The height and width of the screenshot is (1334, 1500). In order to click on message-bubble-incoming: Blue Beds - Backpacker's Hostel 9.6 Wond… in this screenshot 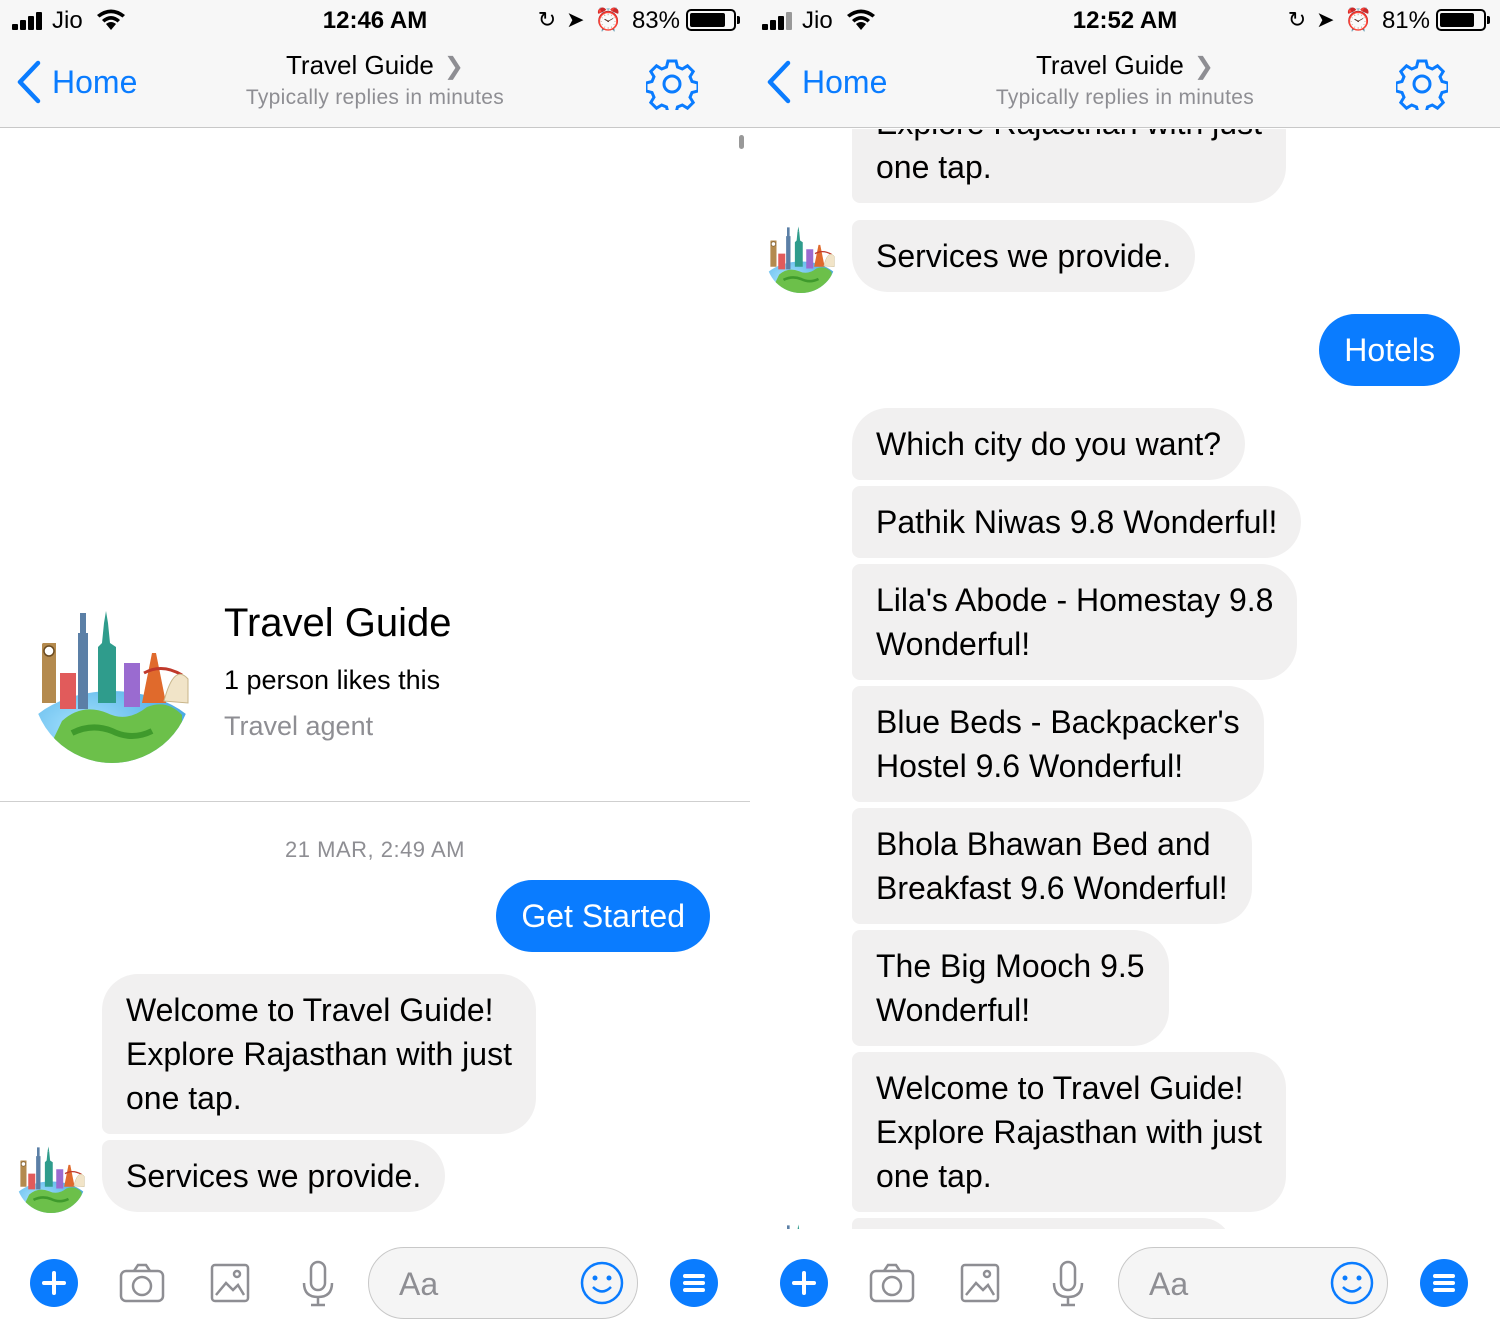, I will do `click(1058, 744)`.